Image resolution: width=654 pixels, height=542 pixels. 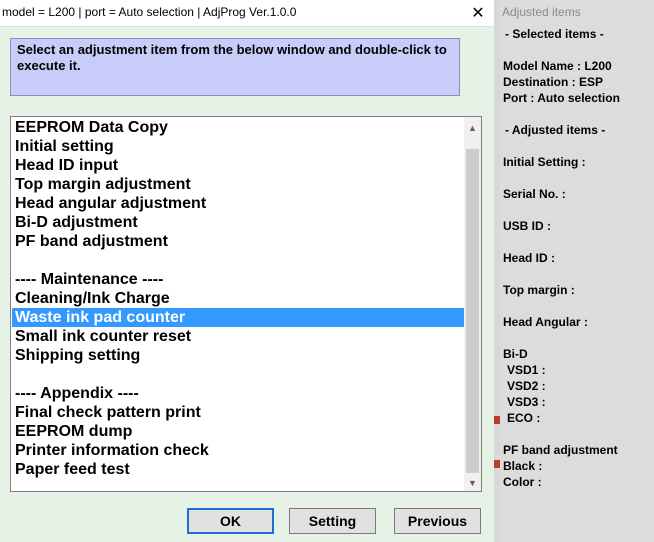 What do you see at coordinates (238, 431) in the screenshot?
I see `list-item: EEPROM dump` at bounding box center [238, 431].